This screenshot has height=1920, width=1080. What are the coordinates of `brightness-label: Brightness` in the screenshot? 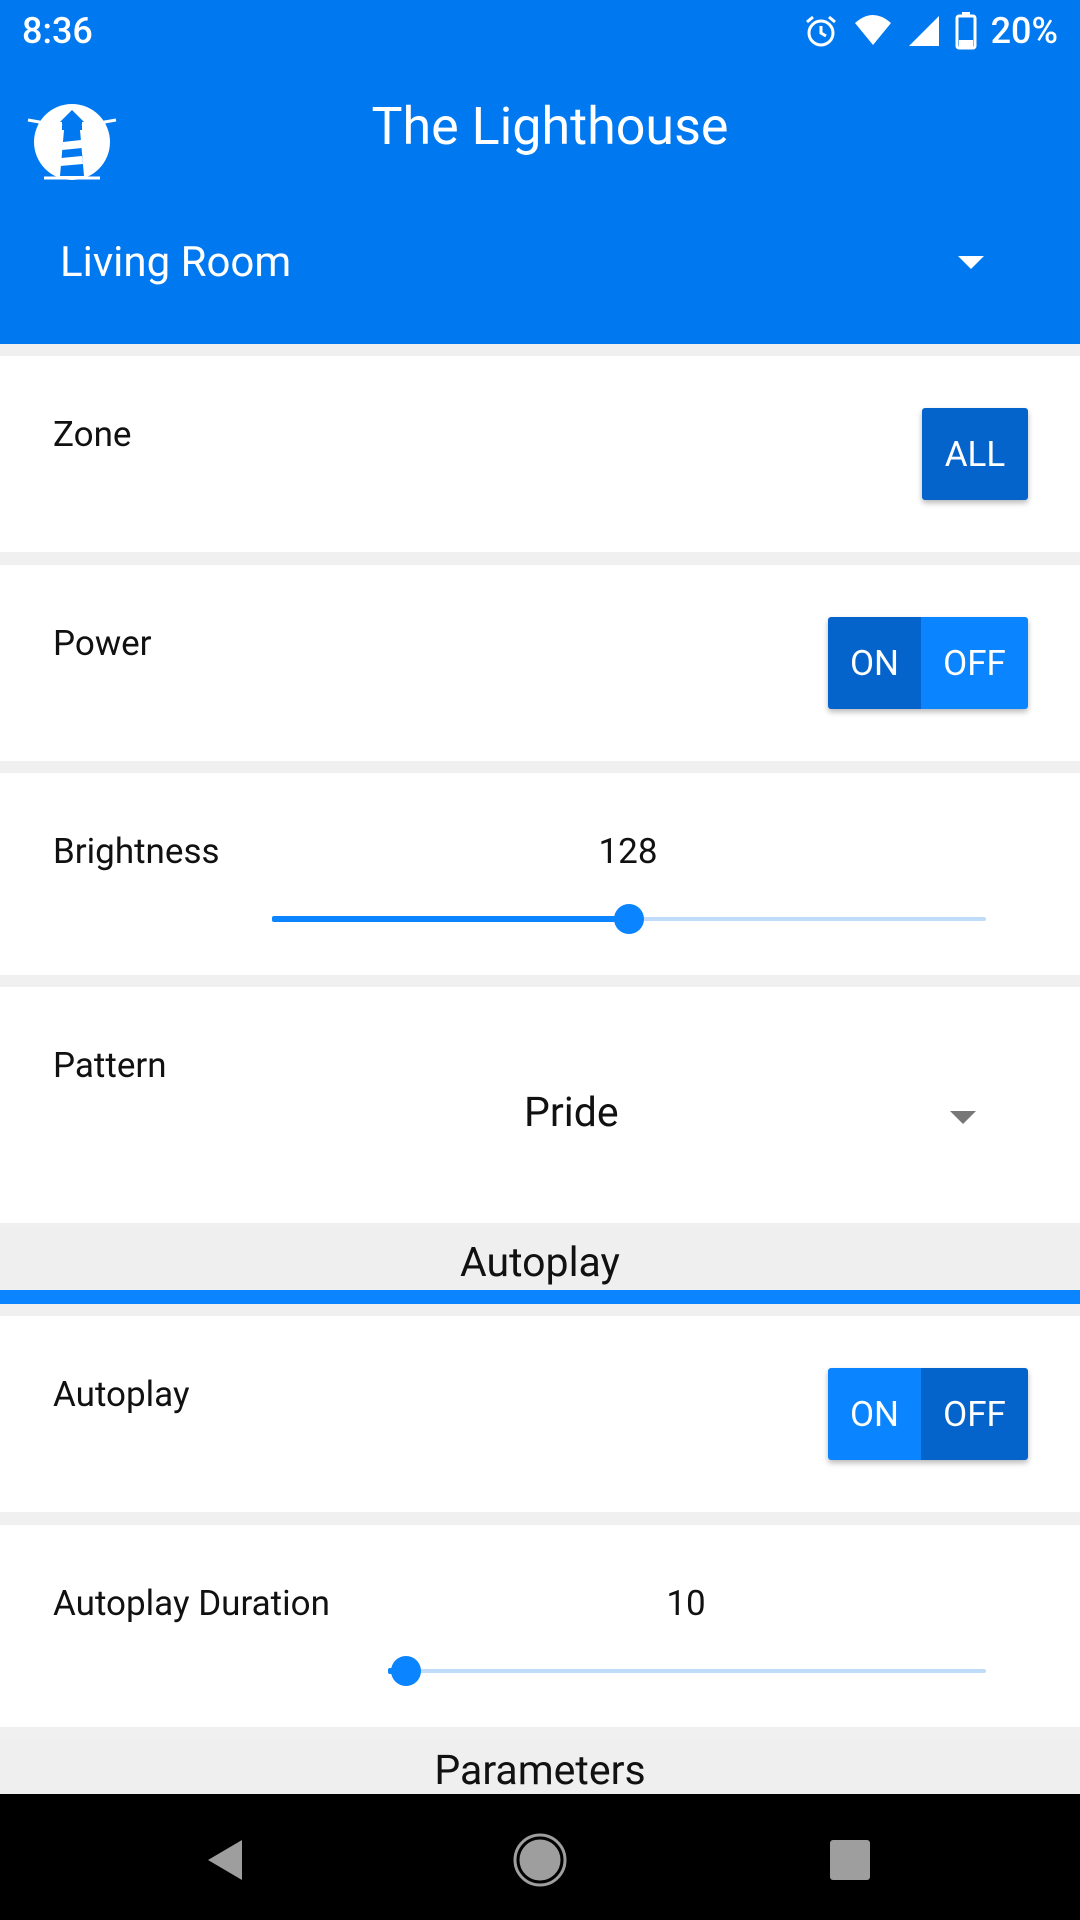 It's located at (136, 851).